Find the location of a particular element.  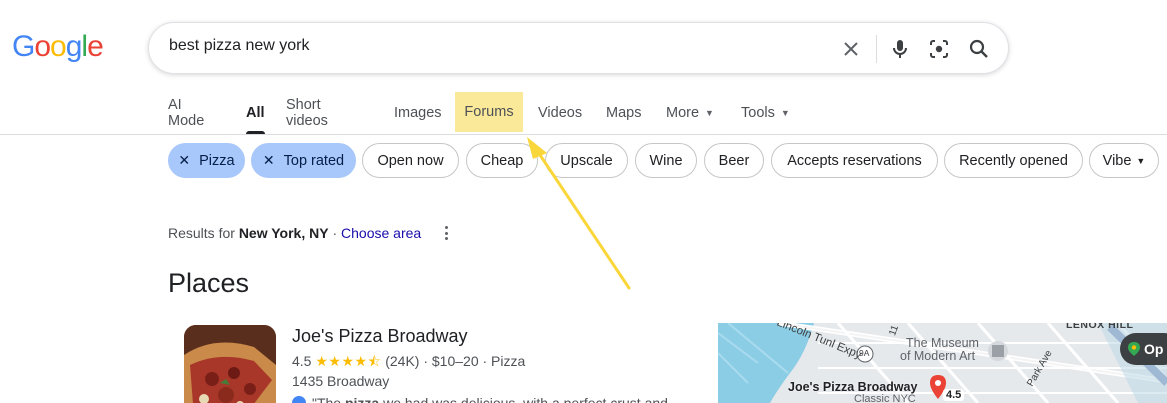

chip-upscale: Upscale is located at coordinates (586, 160).